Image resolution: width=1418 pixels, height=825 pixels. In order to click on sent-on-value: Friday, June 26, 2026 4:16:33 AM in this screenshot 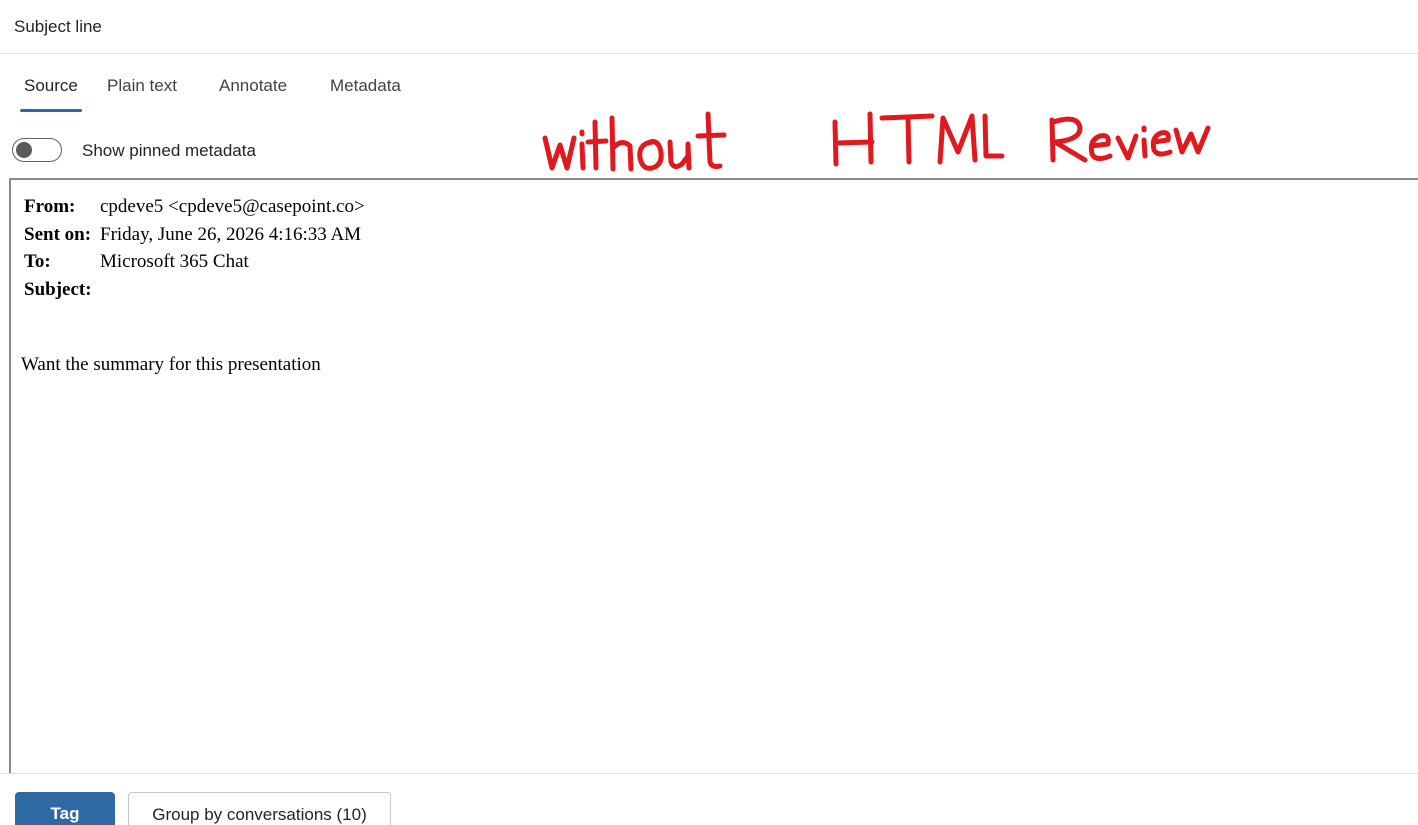, I will do `click(231, 234)`.